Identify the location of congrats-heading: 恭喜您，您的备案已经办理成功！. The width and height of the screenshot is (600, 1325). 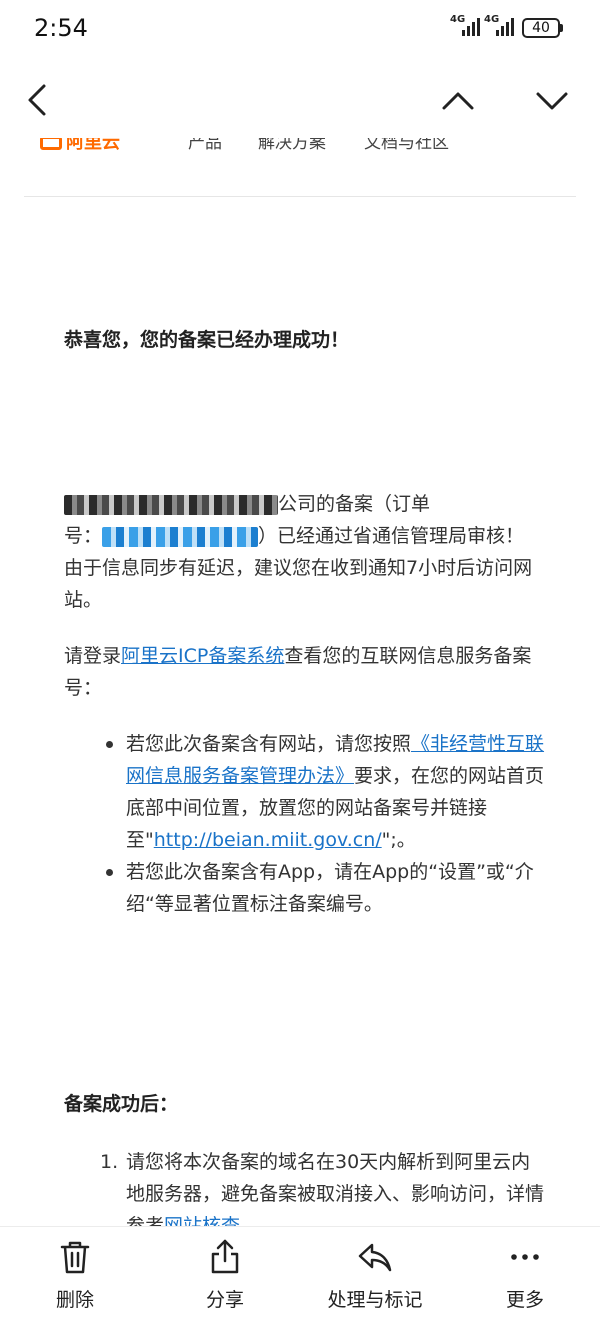
(207, 340).